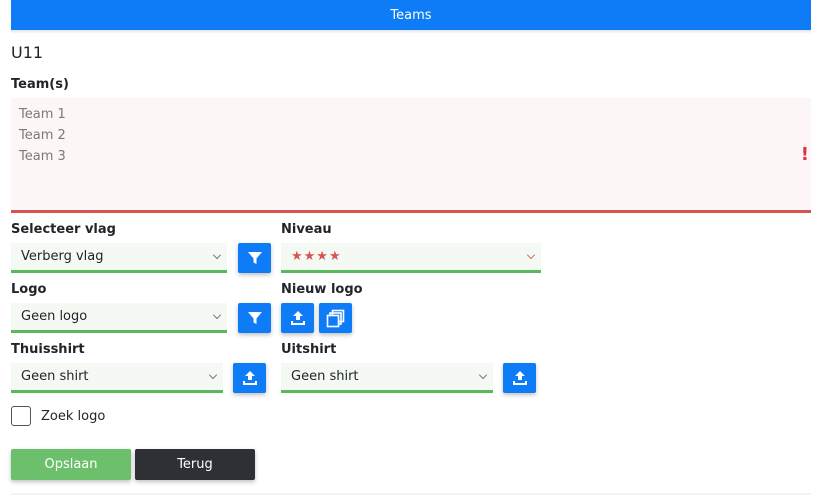 The height and width of the screenshot is (497, 823). What do you see at coordinates (62, 256) in the screenshot?
I see `flag-select-value: Verberg vlag` at bounding box center [62, 256].